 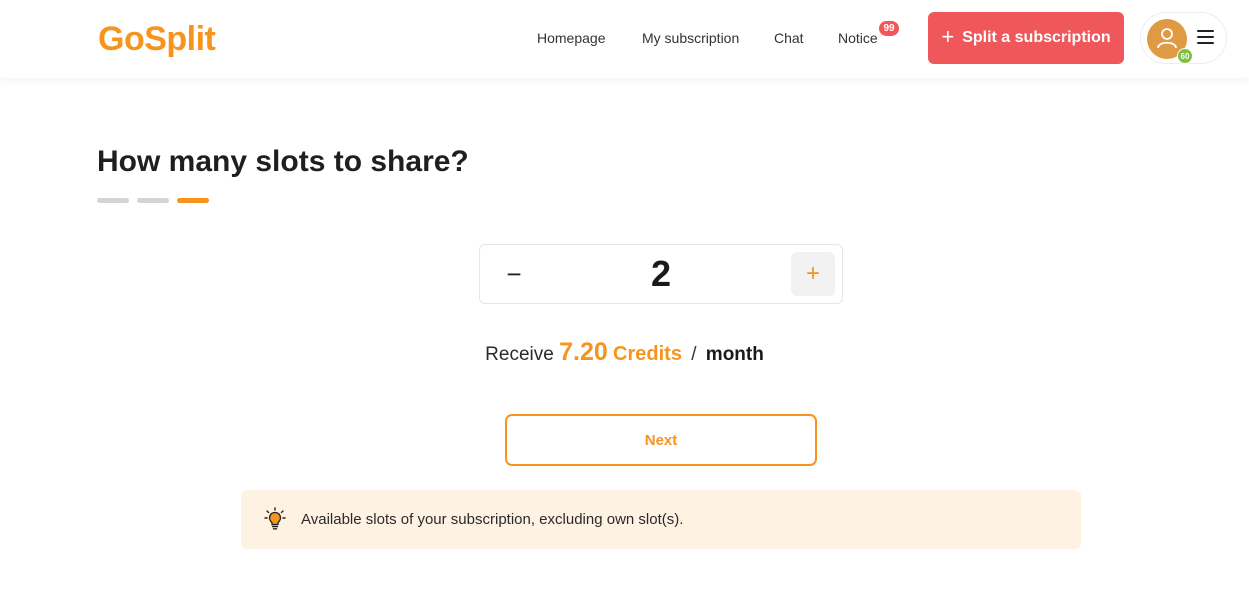 I want to click on credits-amount: 7.20, so click(x=583, y=352).